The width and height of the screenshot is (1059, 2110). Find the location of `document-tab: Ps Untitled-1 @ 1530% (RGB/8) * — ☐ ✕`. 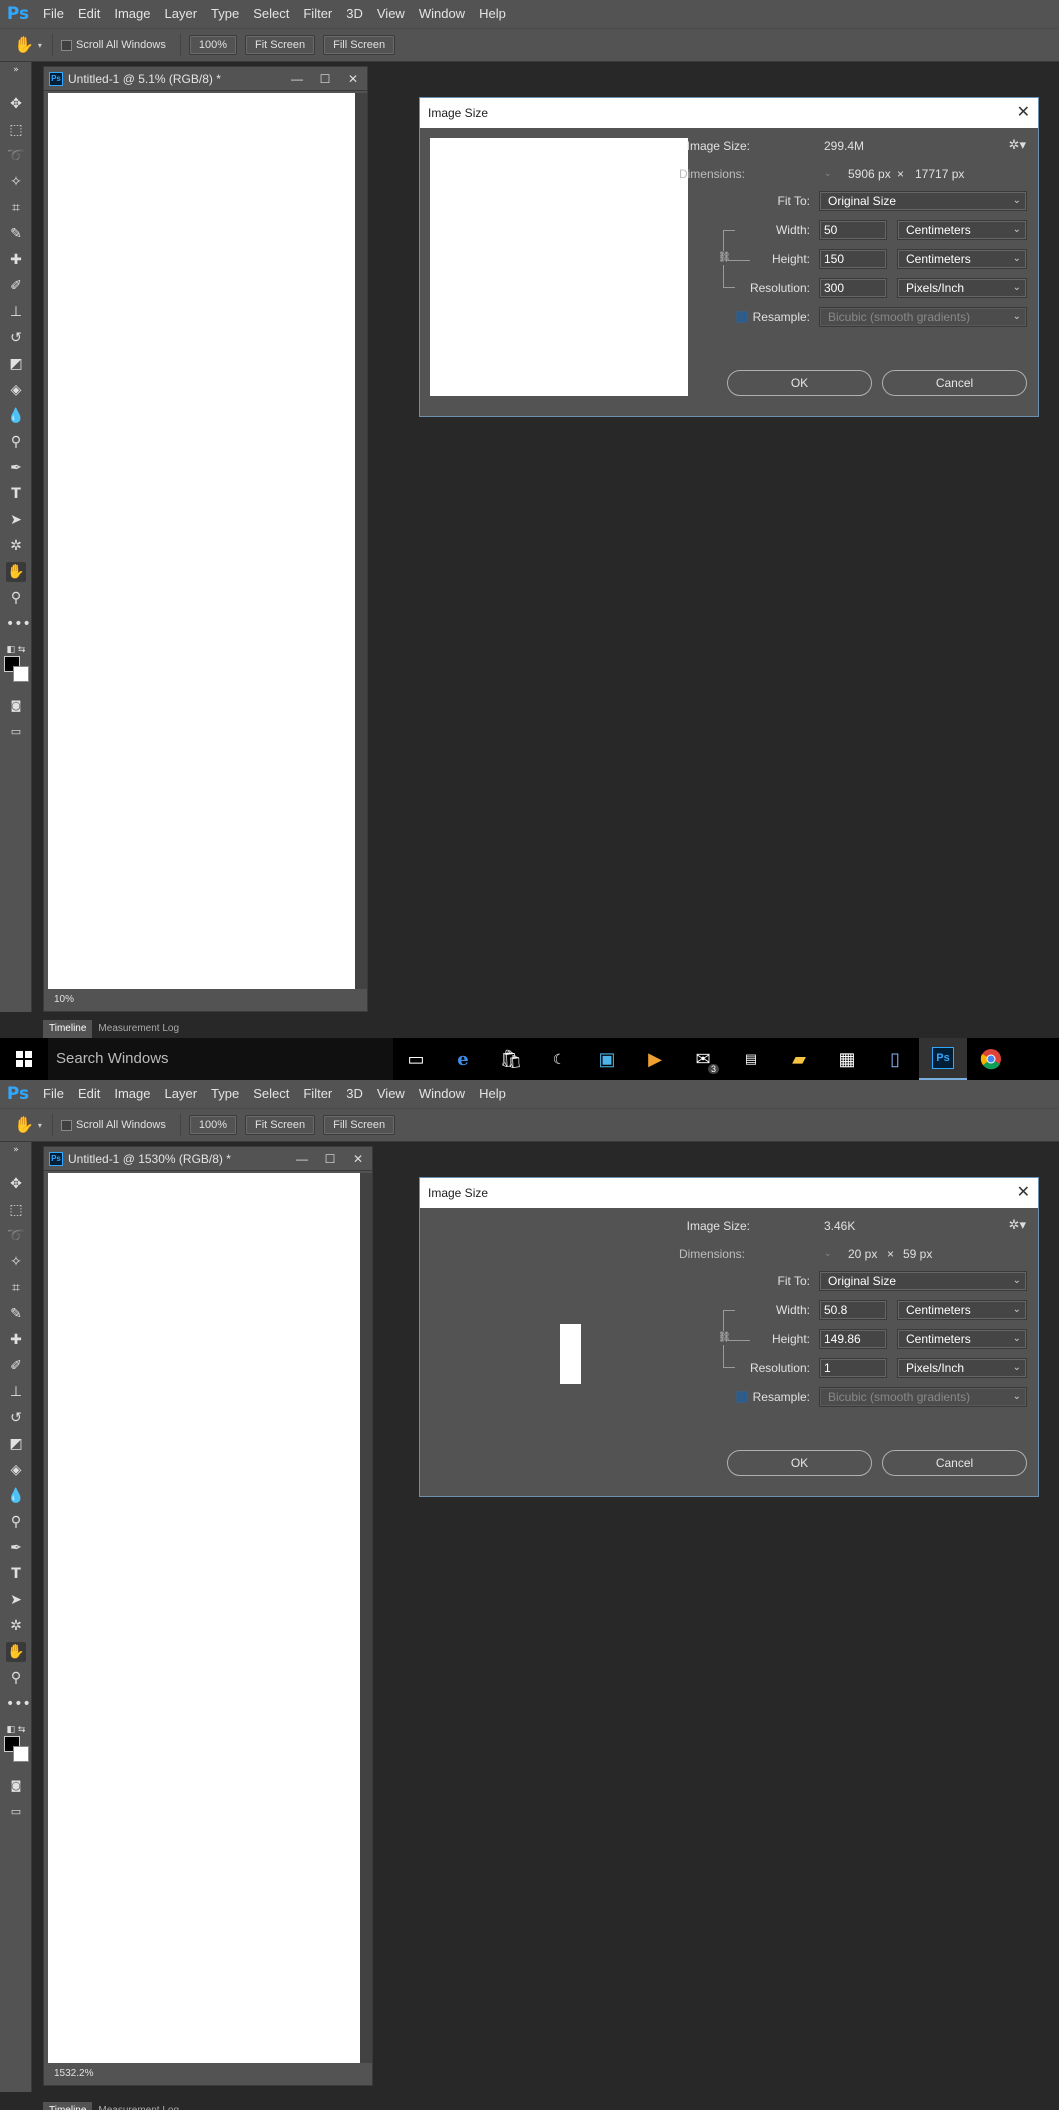

document-tab: Ps Untitled-1 @ 1530% (RGB/8) * — ☐ ✕ is located at coordinates (208, 1159).